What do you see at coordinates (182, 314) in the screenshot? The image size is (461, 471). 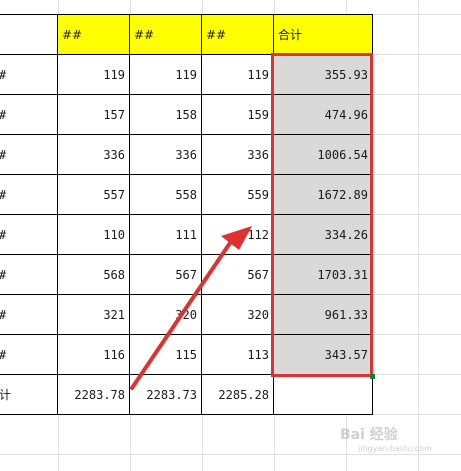 I see `arrow-shaft` at bounding box center [182, 314].